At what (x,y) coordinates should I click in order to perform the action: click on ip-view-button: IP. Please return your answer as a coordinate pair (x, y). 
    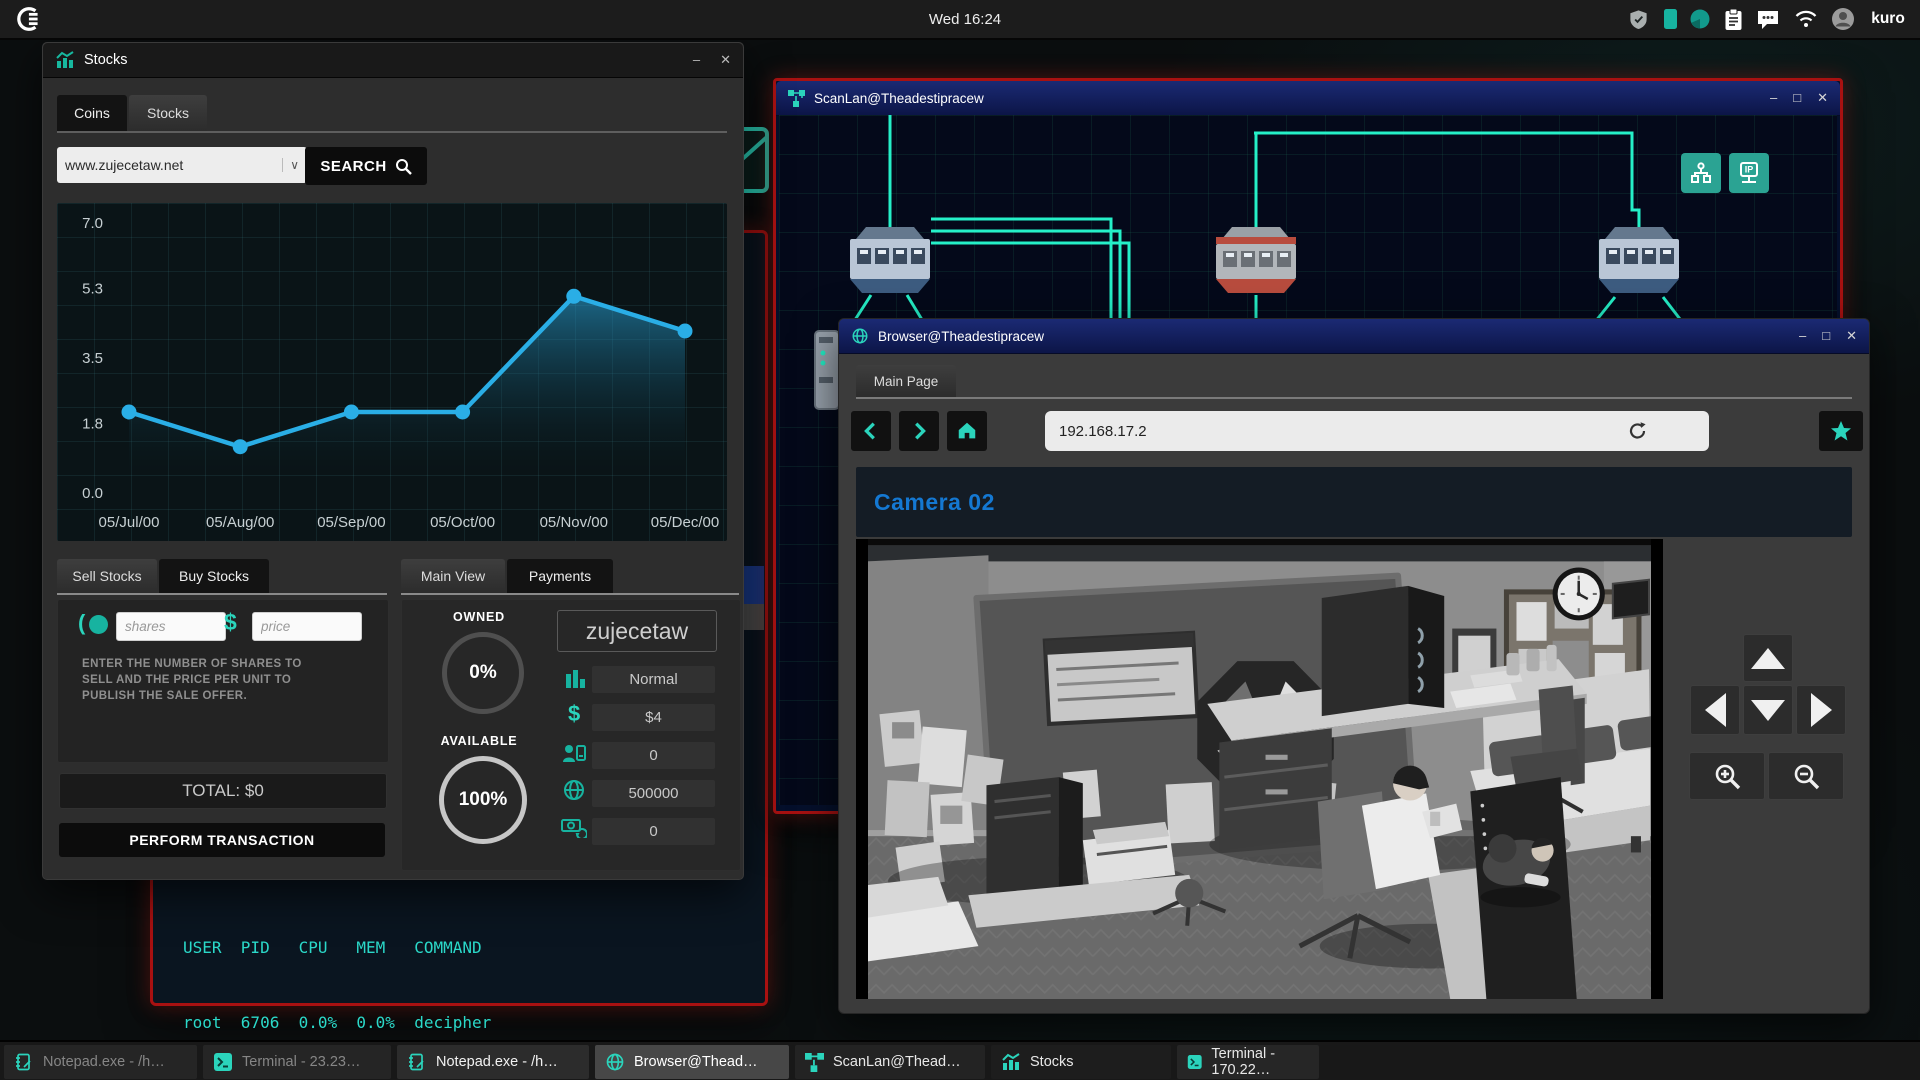
    Looking at the image, I should click on (1749, 173).